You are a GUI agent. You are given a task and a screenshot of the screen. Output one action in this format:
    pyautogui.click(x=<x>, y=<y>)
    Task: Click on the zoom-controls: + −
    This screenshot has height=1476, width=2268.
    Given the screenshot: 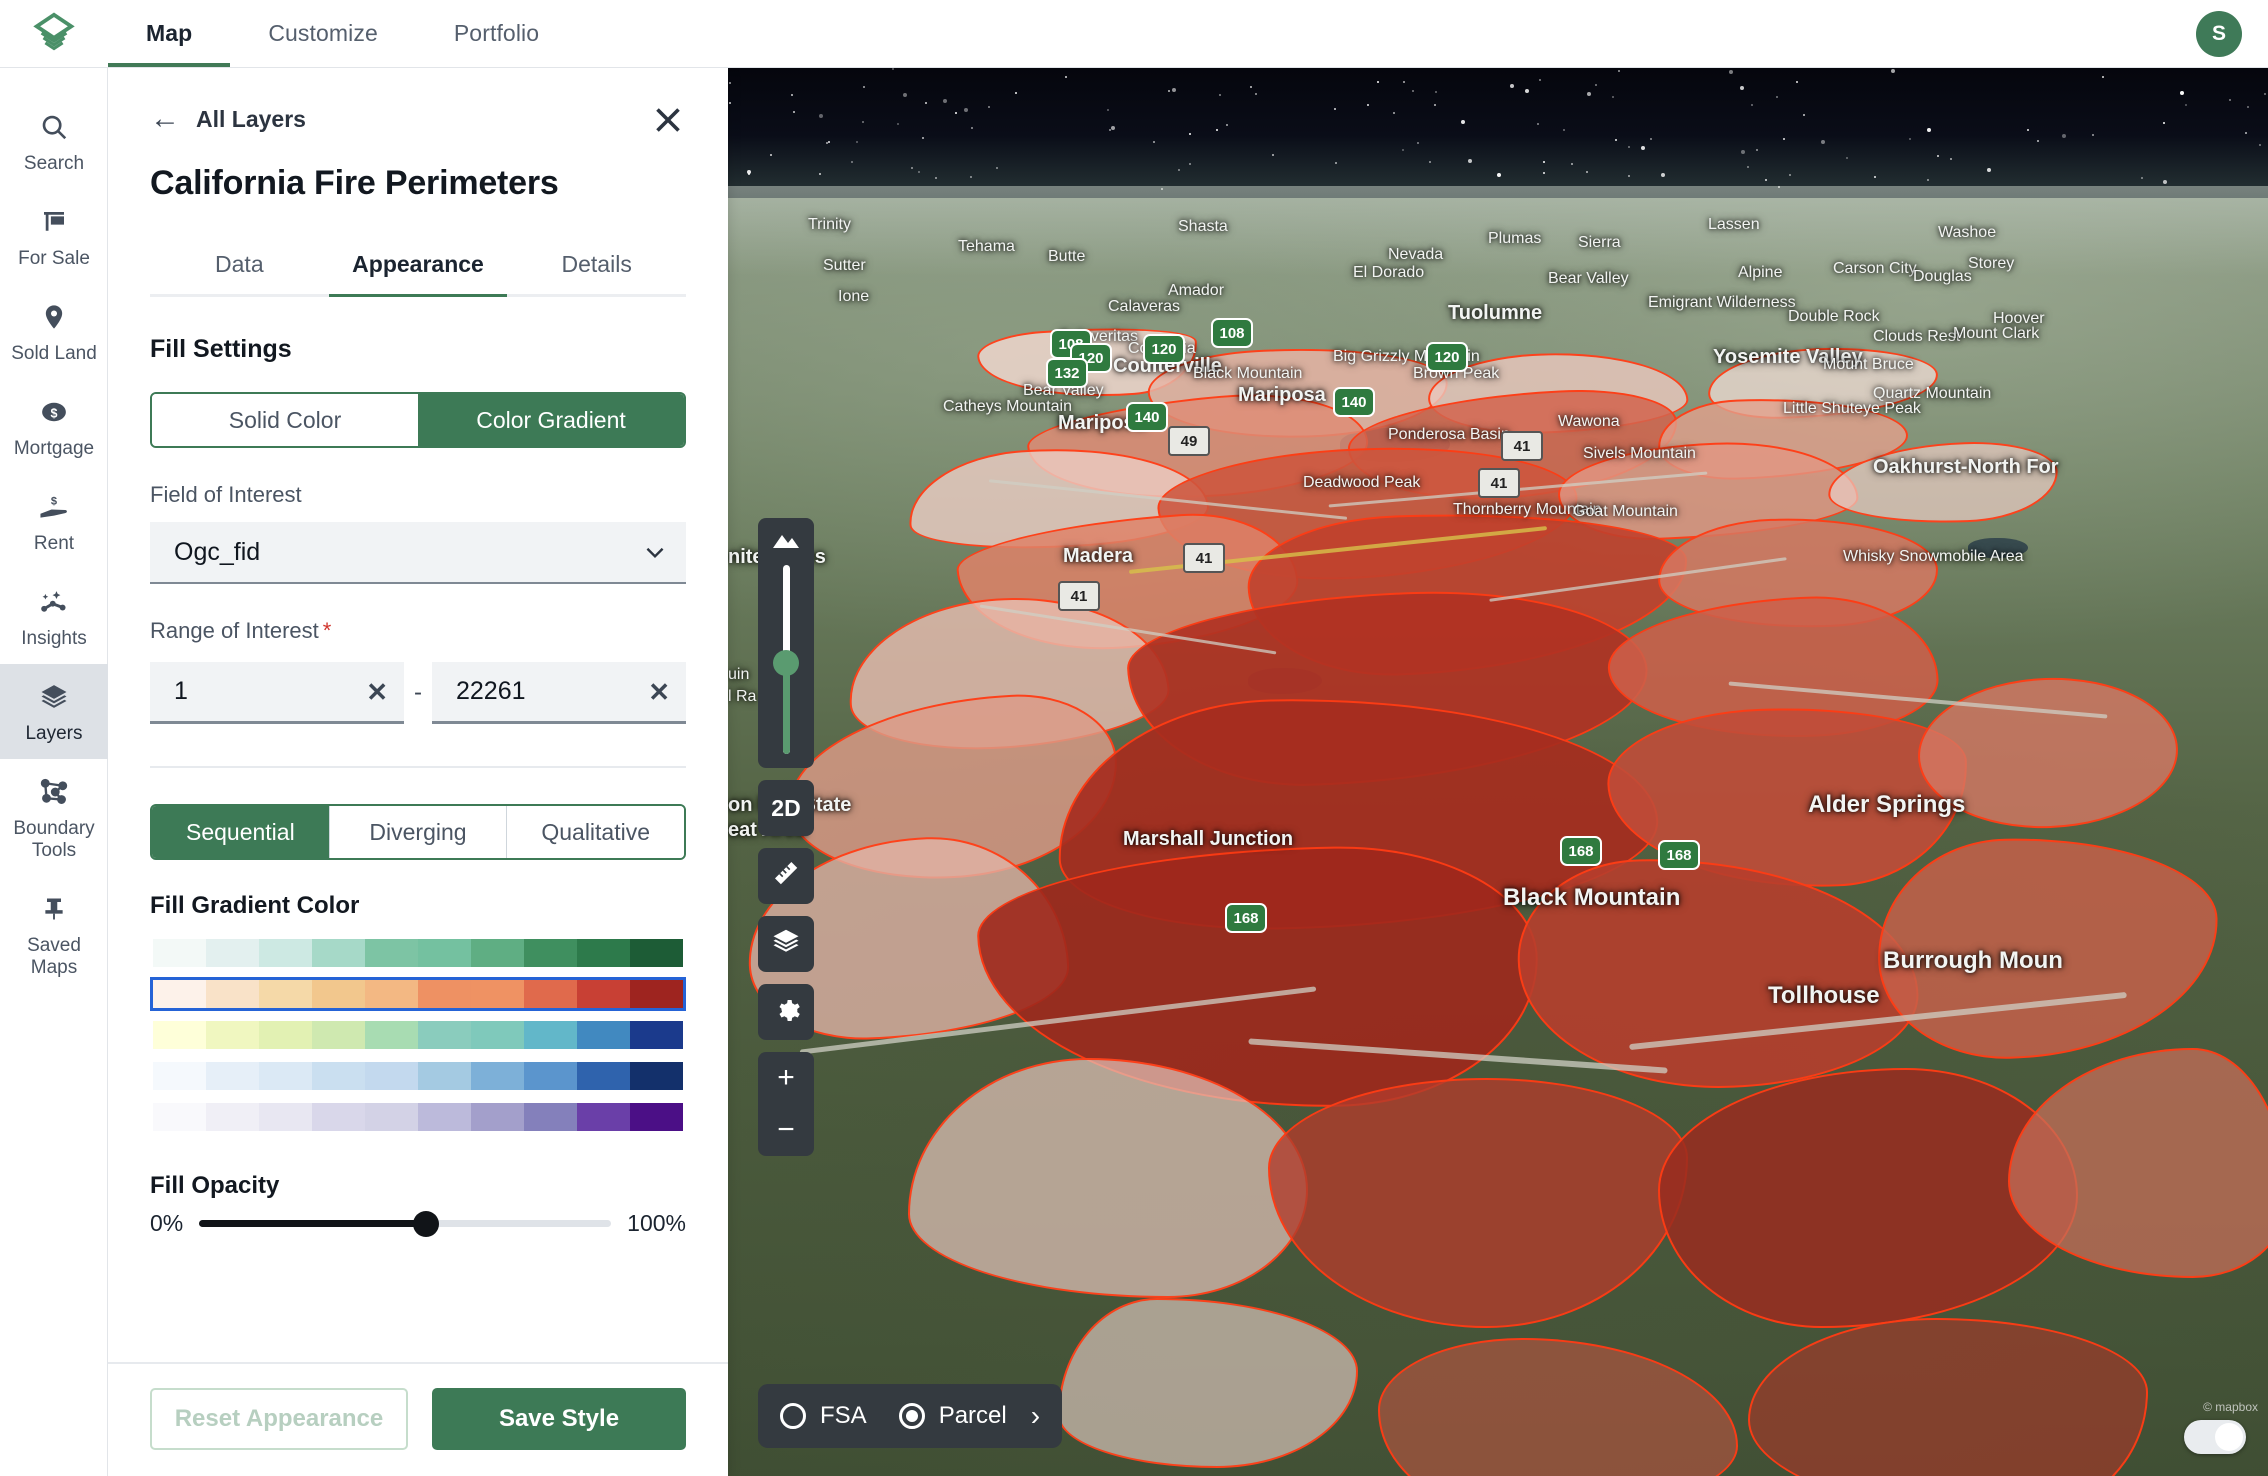 What is the action you would take?
    pyautogui.click(x=786, y=1104)
    